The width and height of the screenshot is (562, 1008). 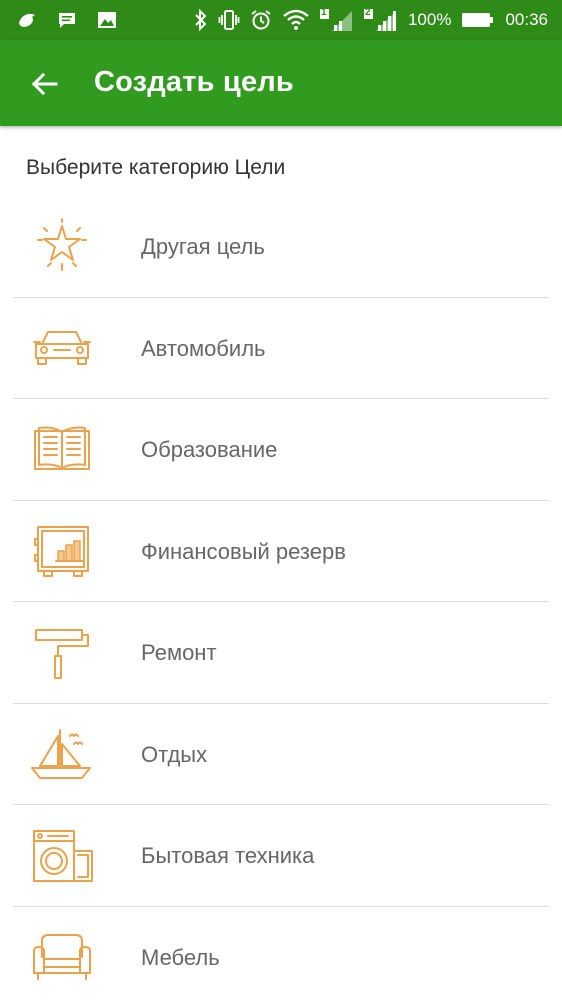 I want to click on category-label: Бытовая техника, so click(x=227, y=856).